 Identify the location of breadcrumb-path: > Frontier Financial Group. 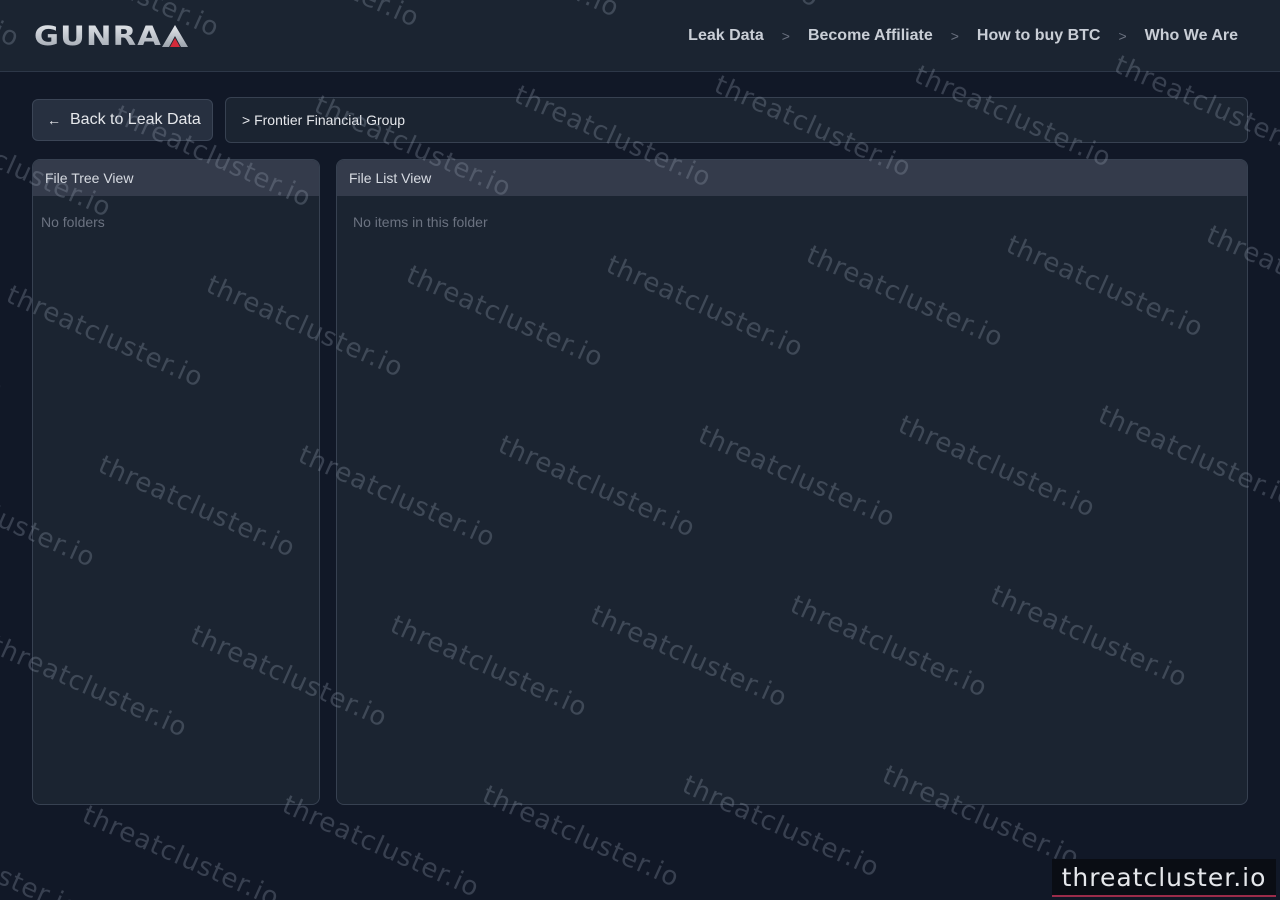
(736, 120).